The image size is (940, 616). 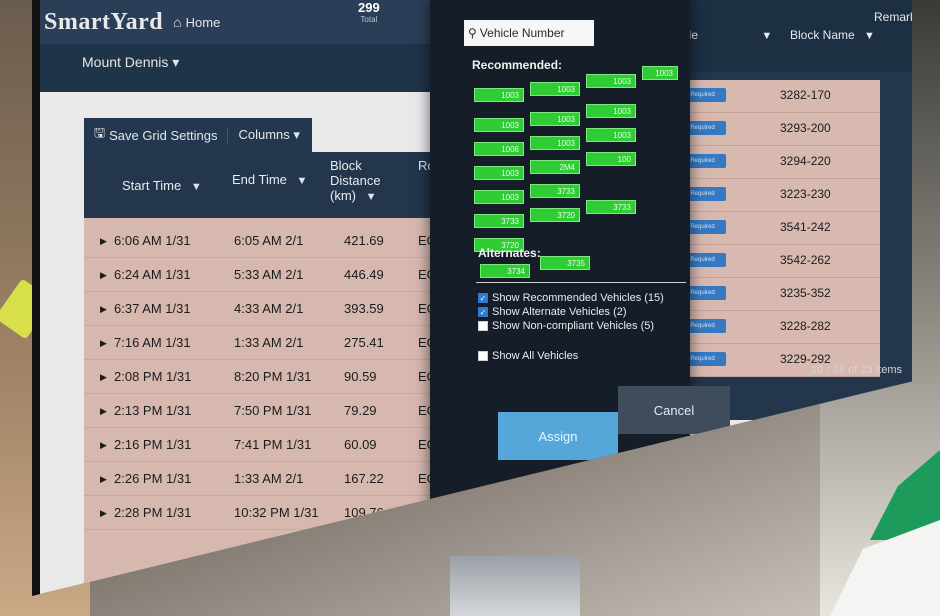 What do you see at coordinates (163, 135) in the screenshot?
I see `save-grid-settings-label: Save Grid Settings` at bounding box center [163, 135].